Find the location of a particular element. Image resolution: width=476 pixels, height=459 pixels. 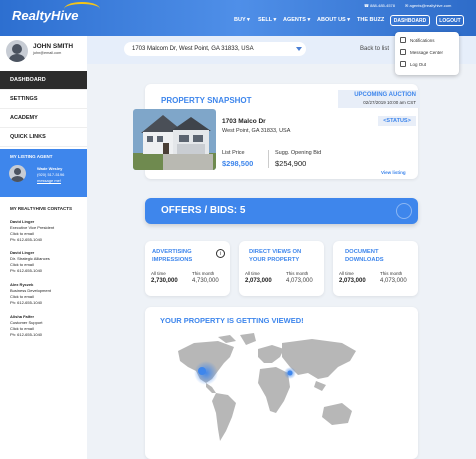

stat-title: ADVERTISING IMPRESSIONS is located at coordinates (172, 256).